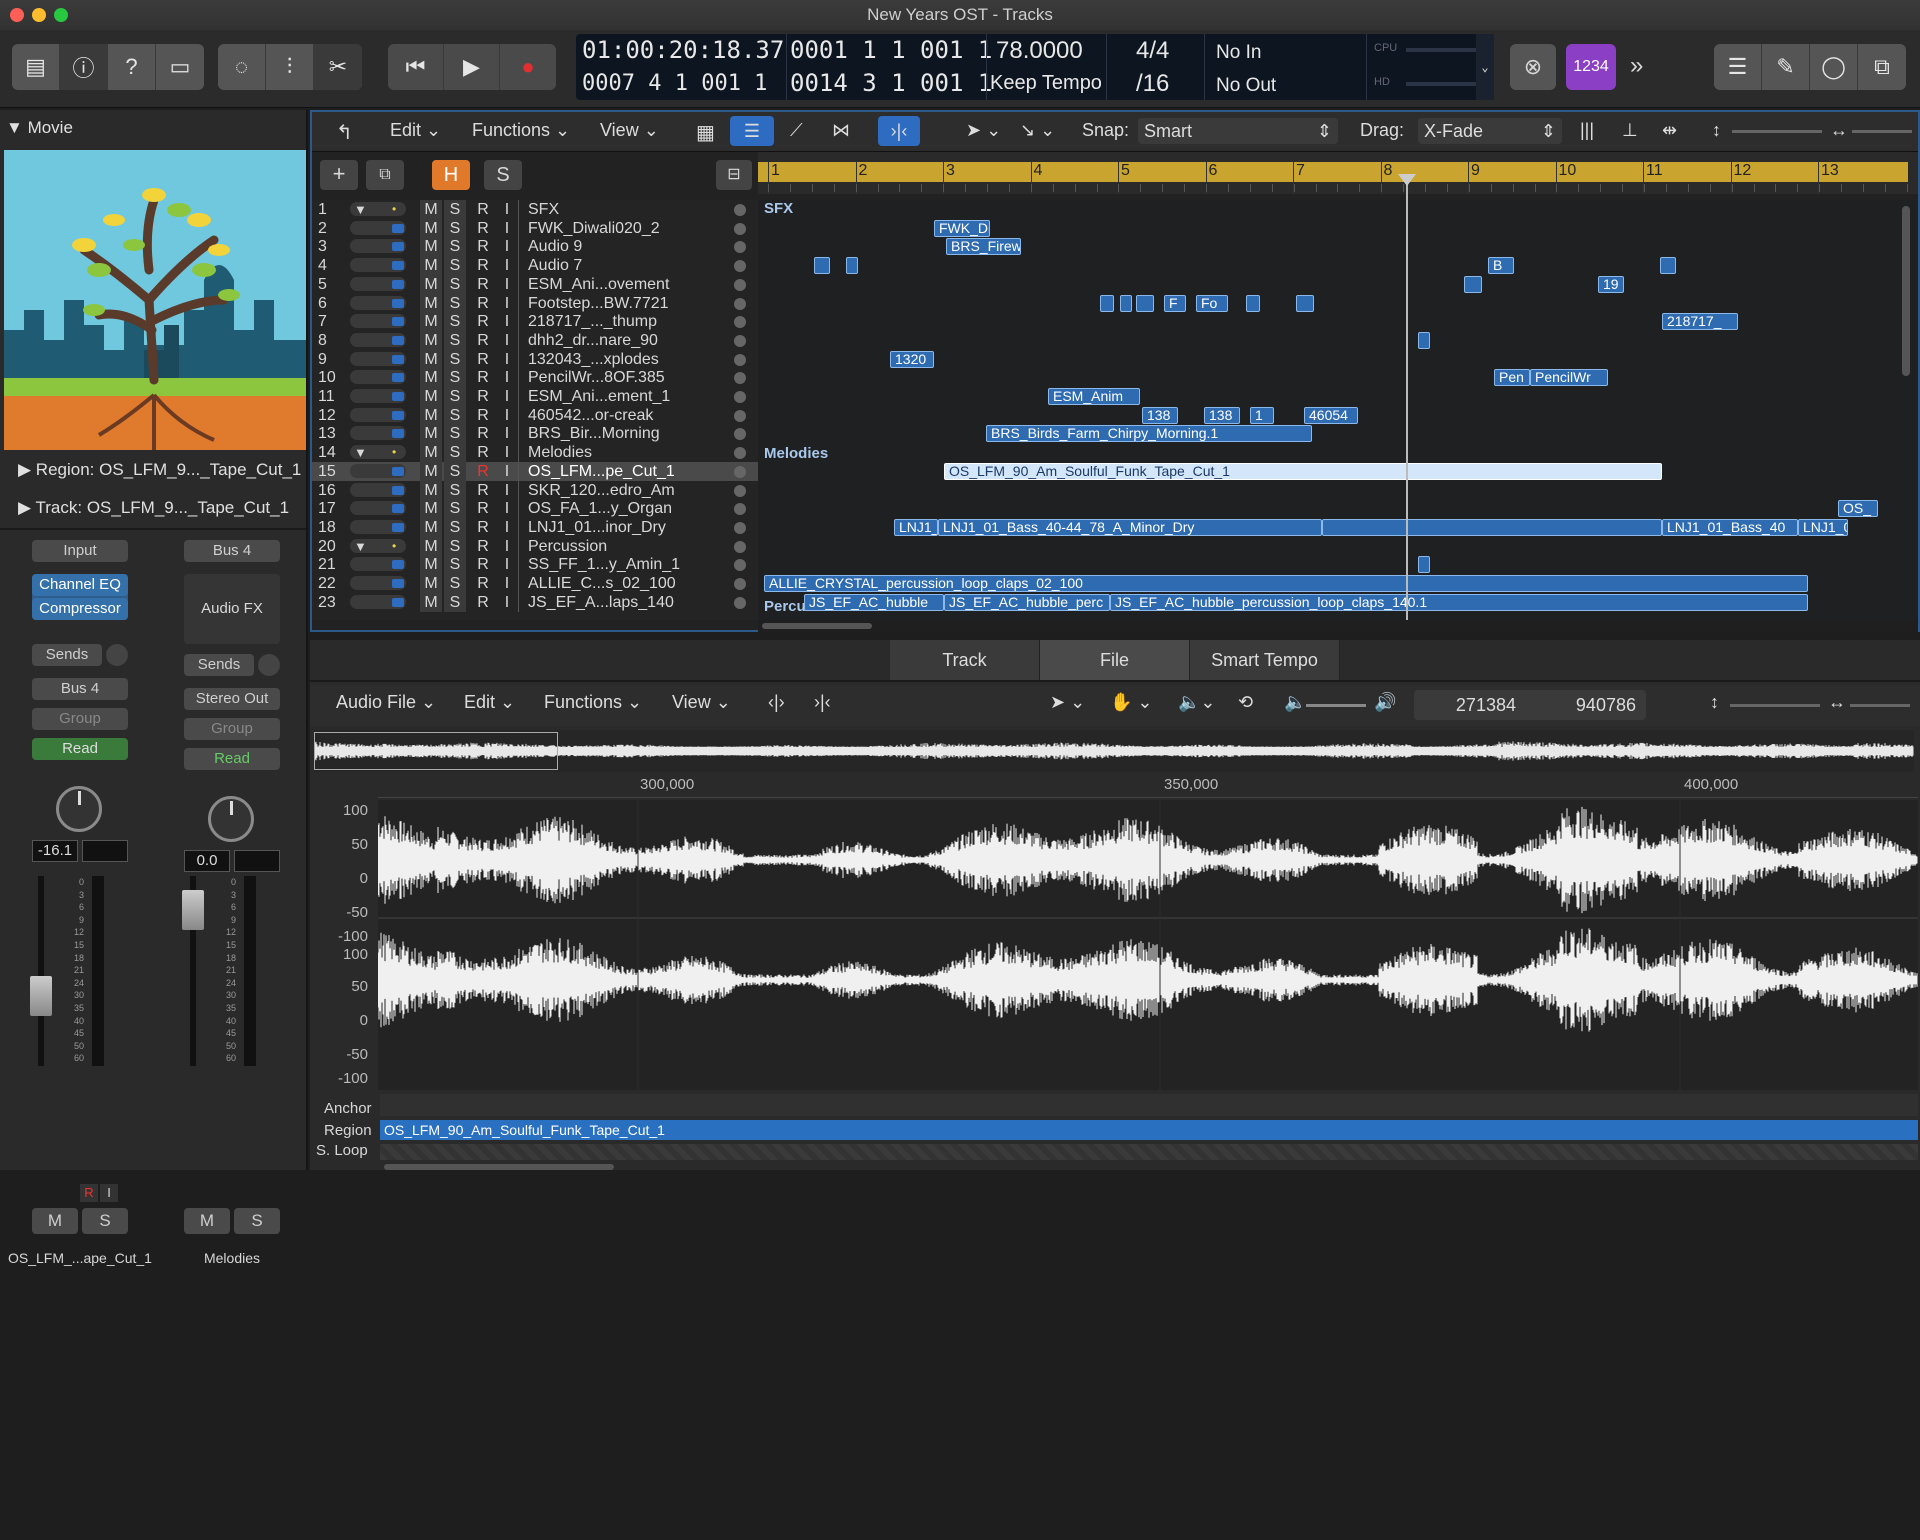 The height and width of the screenshot is (1540, 1920). I want to click on lcd-time-signature: 4/4, so click(1166, 50).